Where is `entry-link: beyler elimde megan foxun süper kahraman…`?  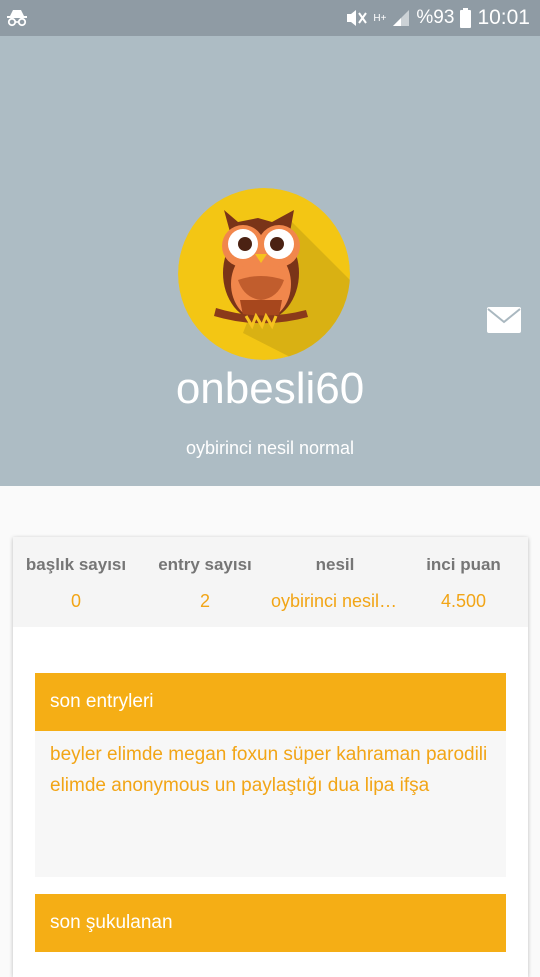 entry-link: beyler elimde megan foxun süper kahraman… is located at coordinates (270, 754).